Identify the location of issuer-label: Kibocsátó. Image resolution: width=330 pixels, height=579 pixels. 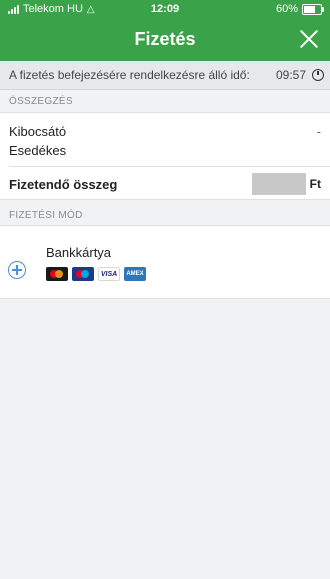
(38, 131).